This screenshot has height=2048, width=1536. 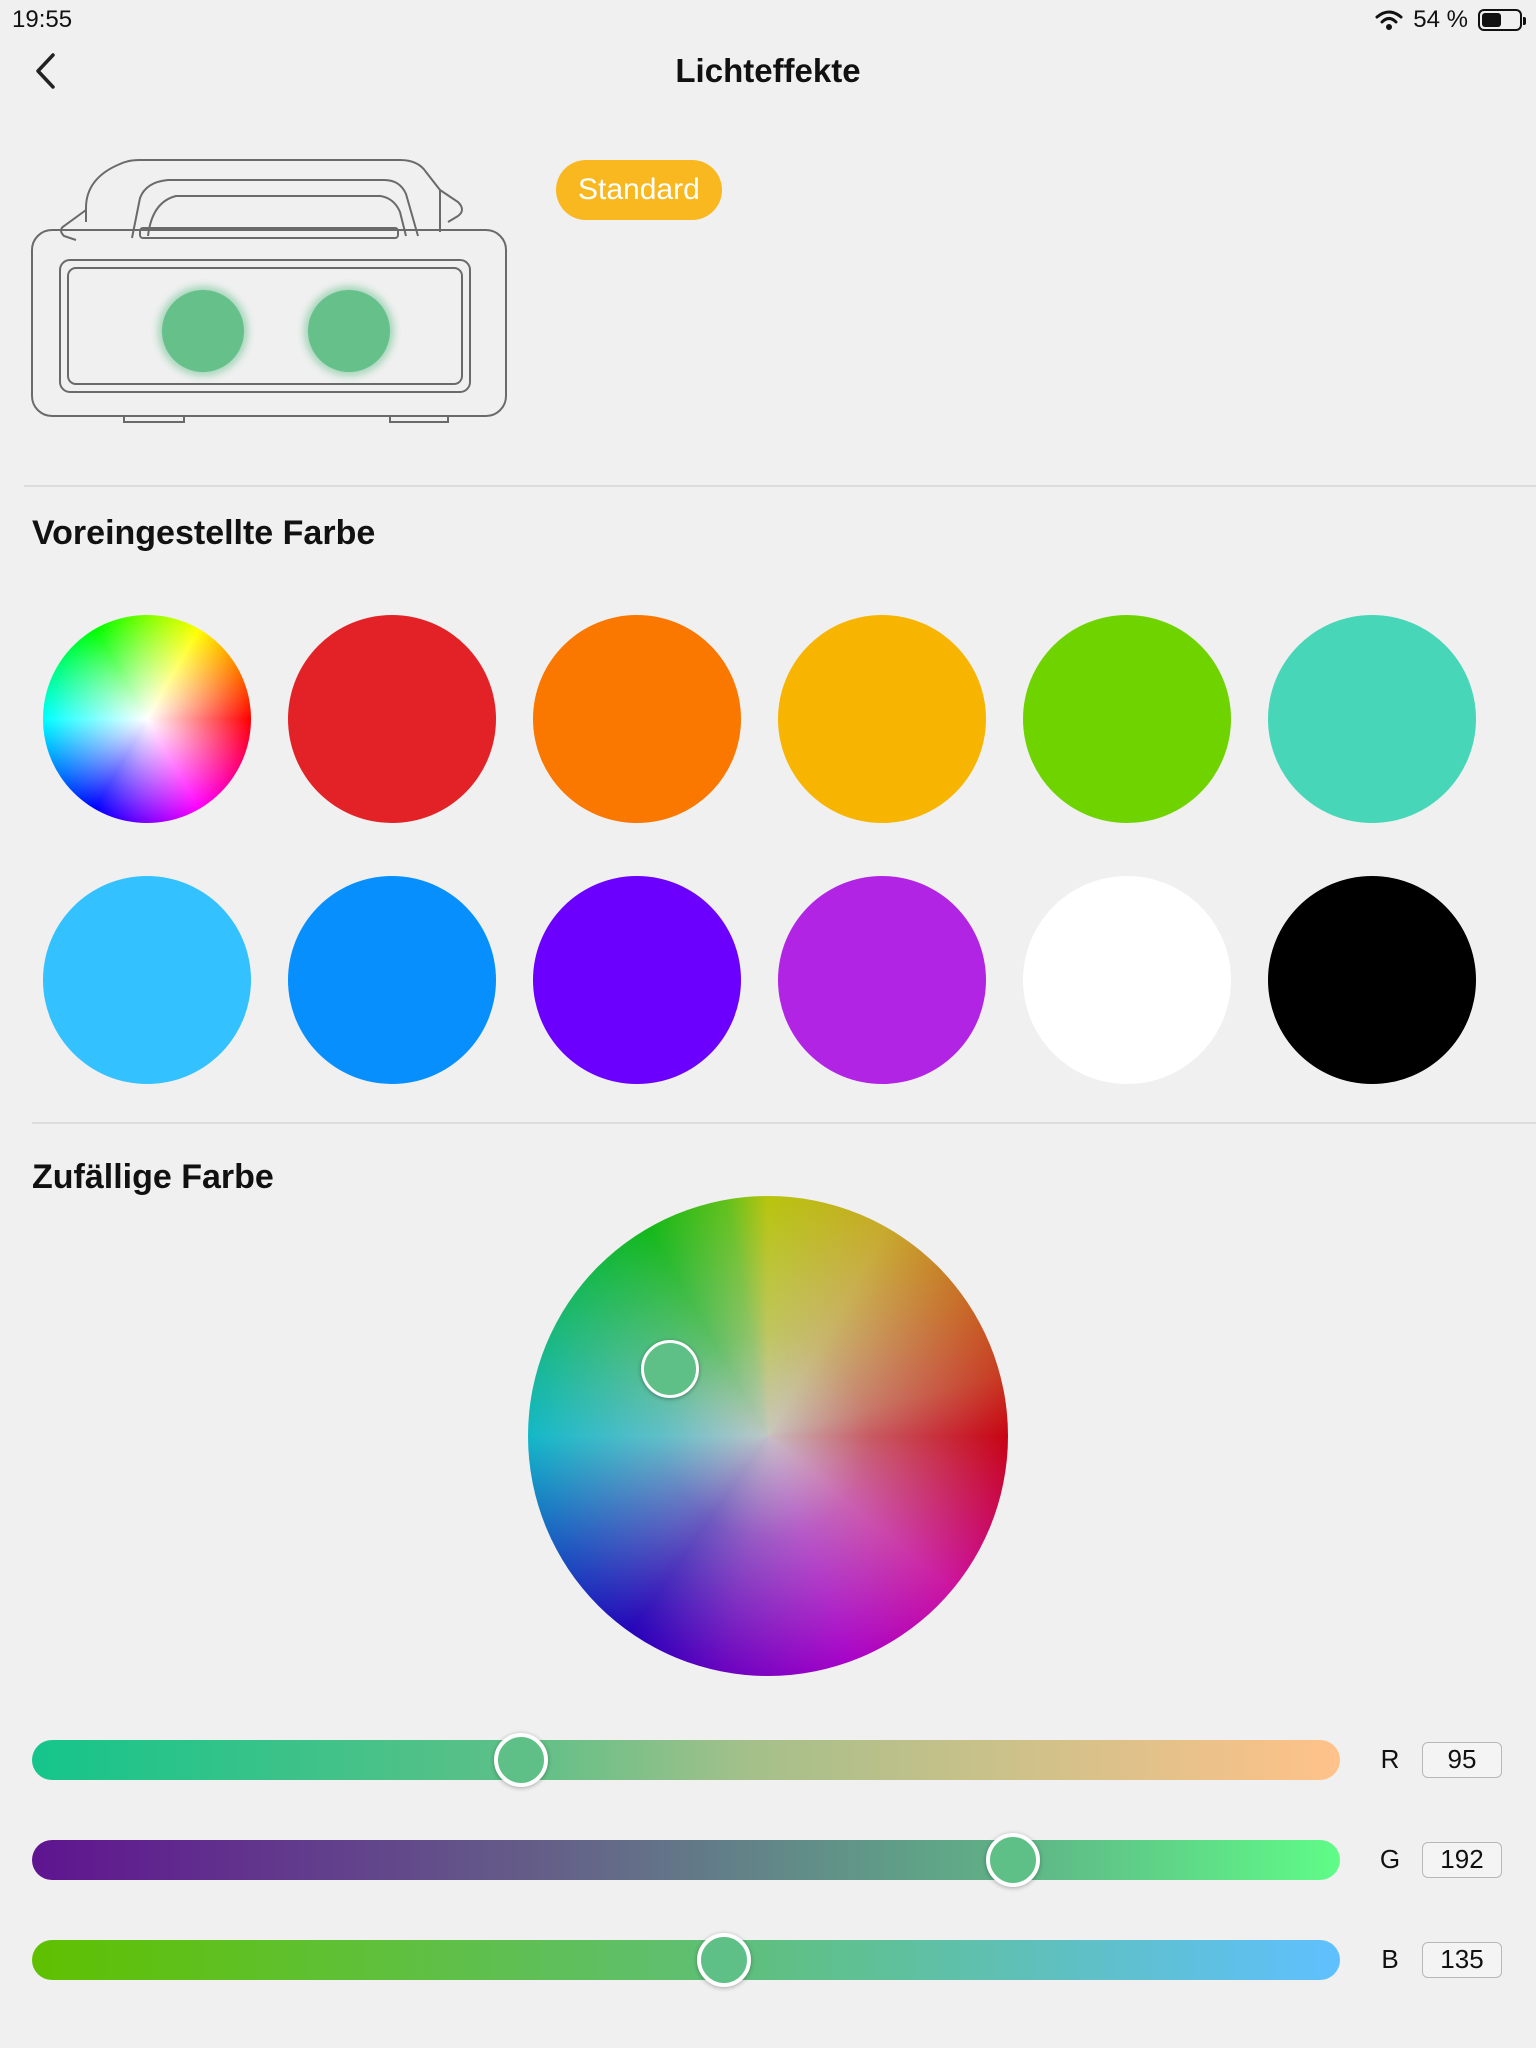 I want to click on preset-color-multicolor, so click(x=147, y=719).